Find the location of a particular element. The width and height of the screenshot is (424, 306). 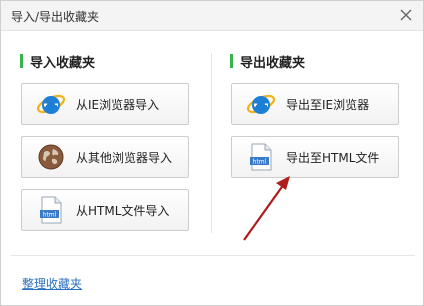

import-from-html-button: html 从HTML文件导入 is located at coordinates (105, 210).